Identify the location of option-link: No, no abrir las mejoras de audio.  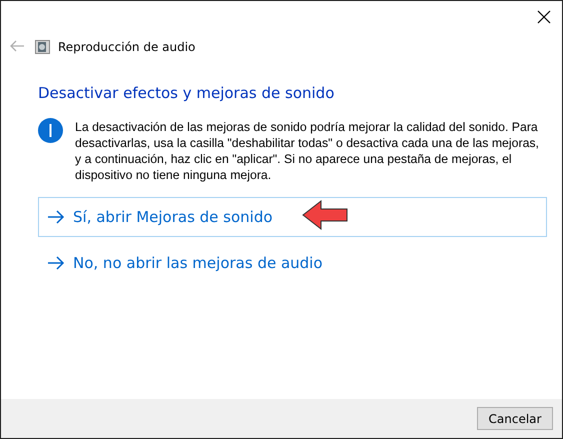
(292, 263).